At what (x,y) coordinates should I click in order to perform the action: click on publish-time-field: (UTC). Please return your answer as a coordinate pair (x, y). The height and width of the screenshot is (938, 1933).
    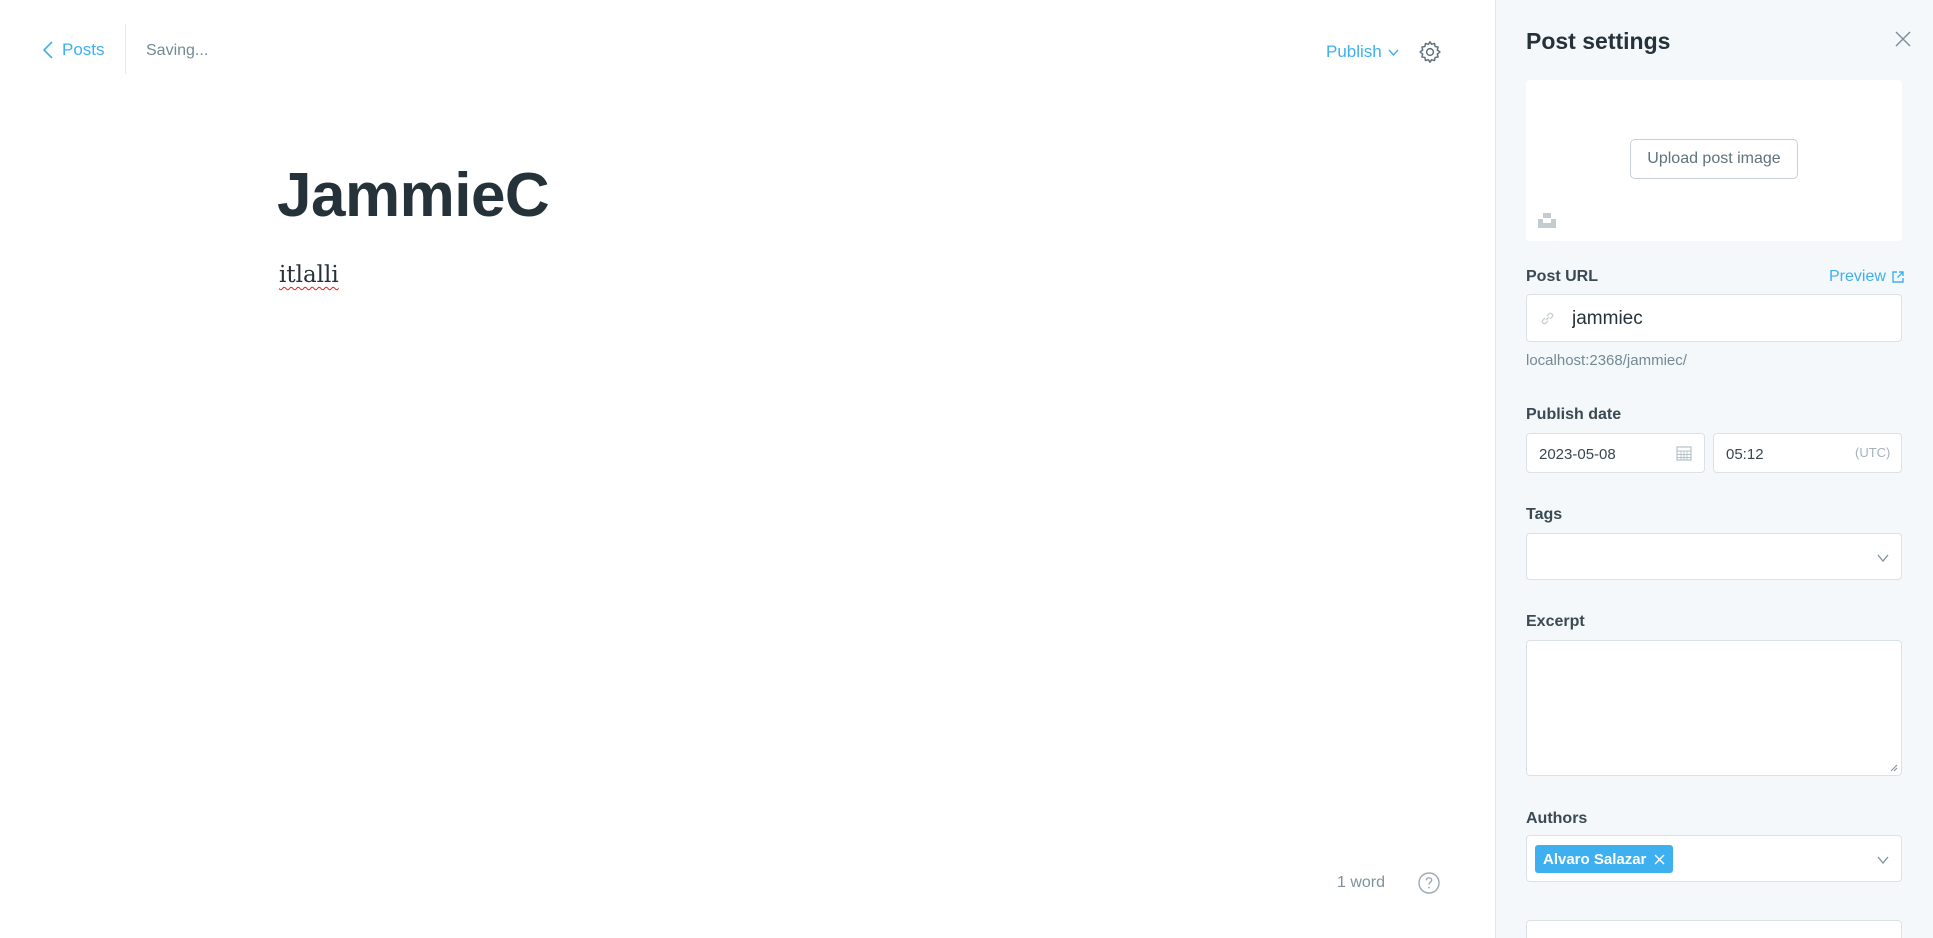
    Looking at the image, I should click on (1807, 453).